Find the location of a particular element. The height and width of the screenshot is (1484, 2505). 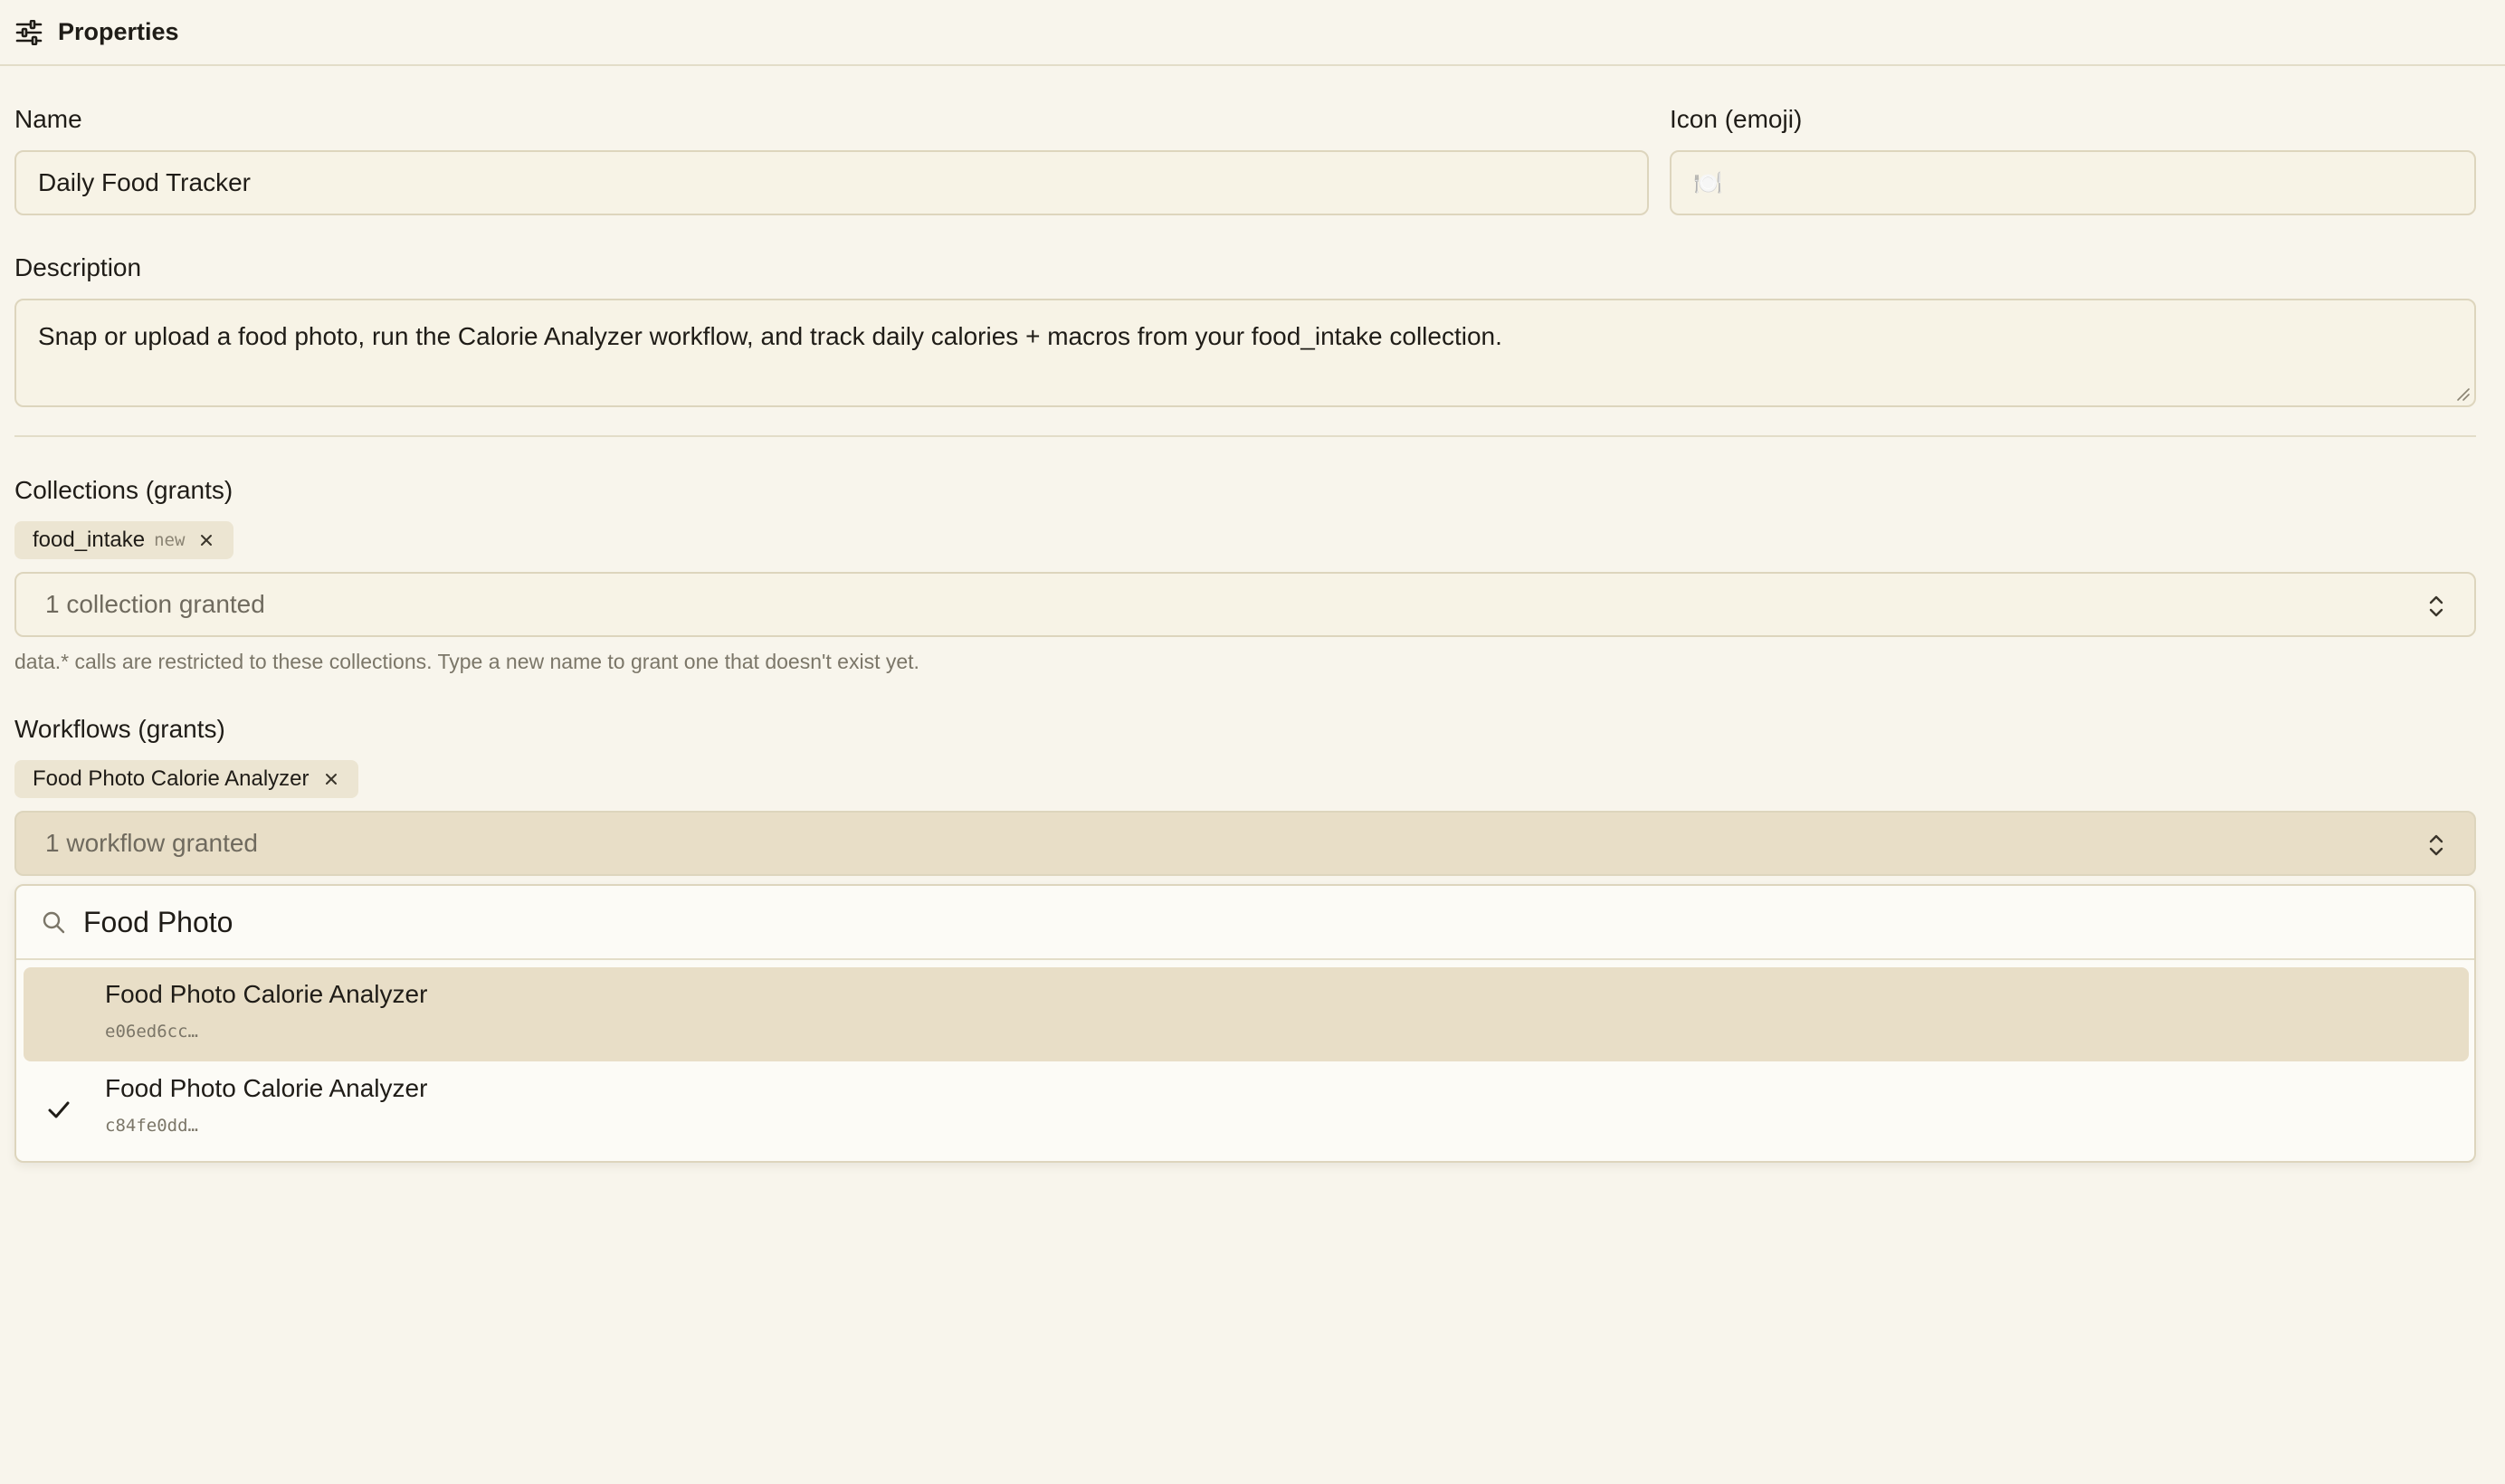

collection-chip-name: food_intake is located at coordinates (89, 540).